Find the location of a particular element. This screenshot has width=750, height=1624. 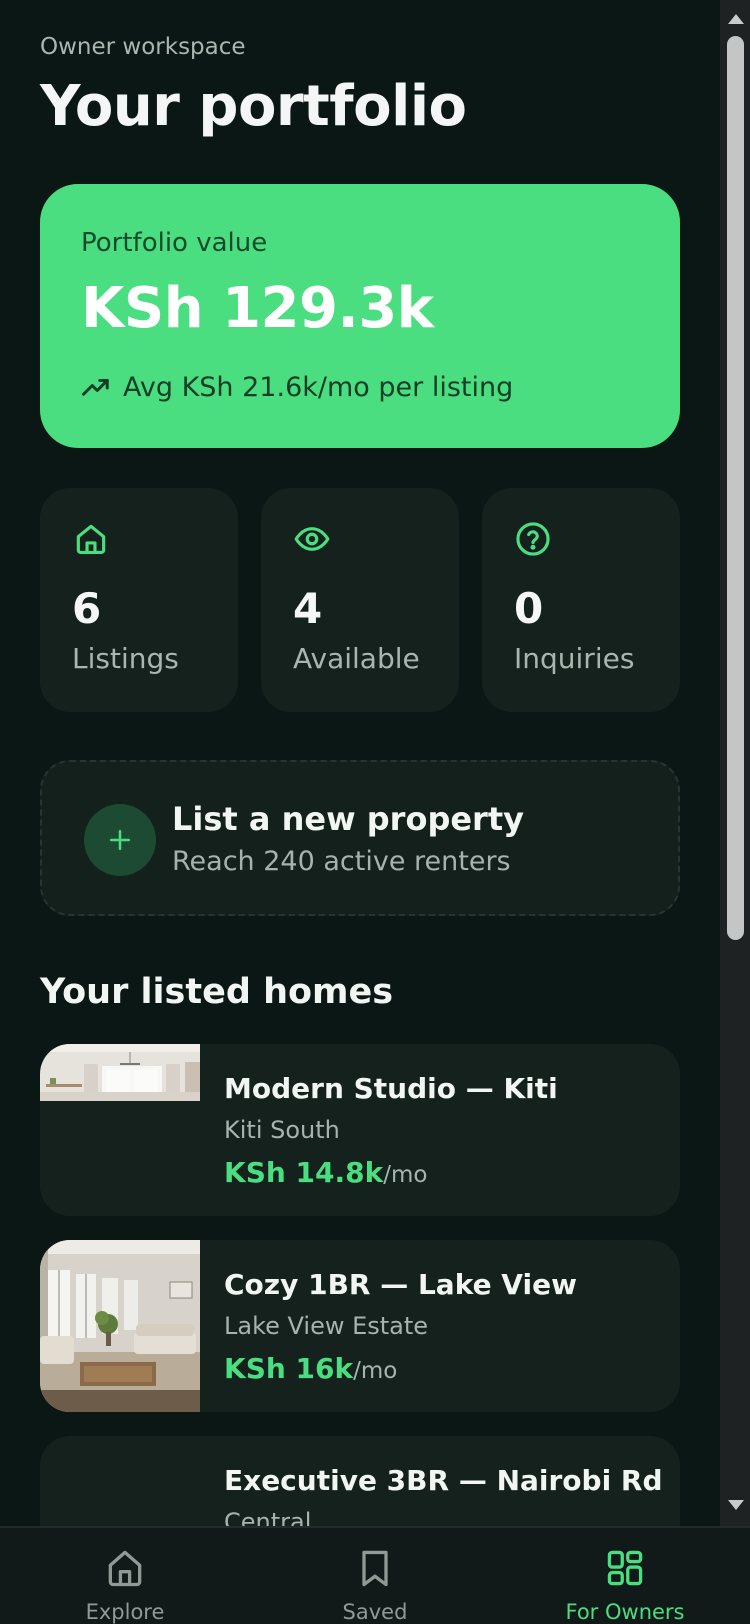

cta-subtitle: Reach 240 active renters is located at coordinates (341, 861).